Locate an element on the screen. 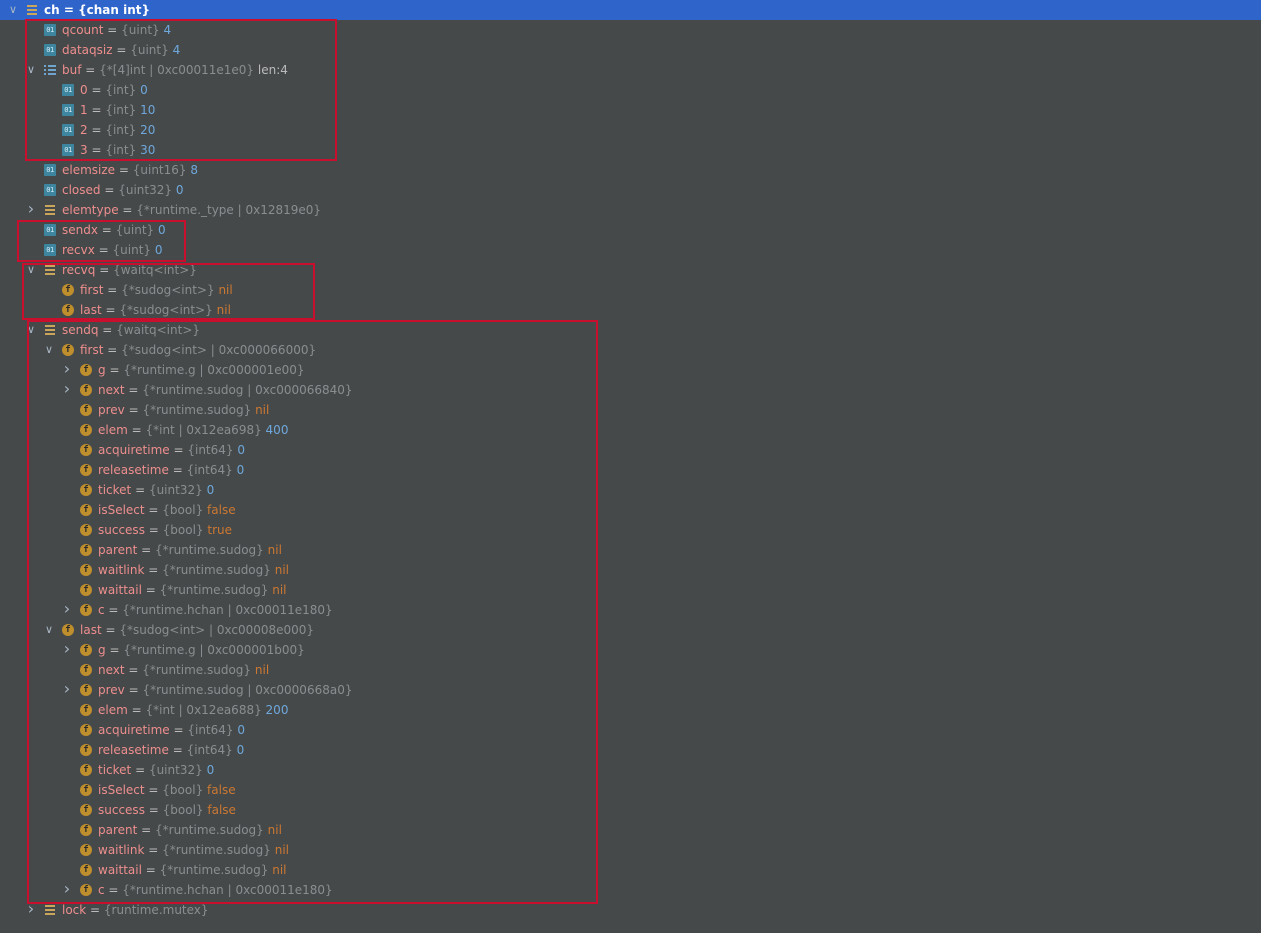 This screenshot has height=933, width=1261. tree-row-elem: f elem = {*int | 0x12ea688} 200 is located at coordinates (630, 710).